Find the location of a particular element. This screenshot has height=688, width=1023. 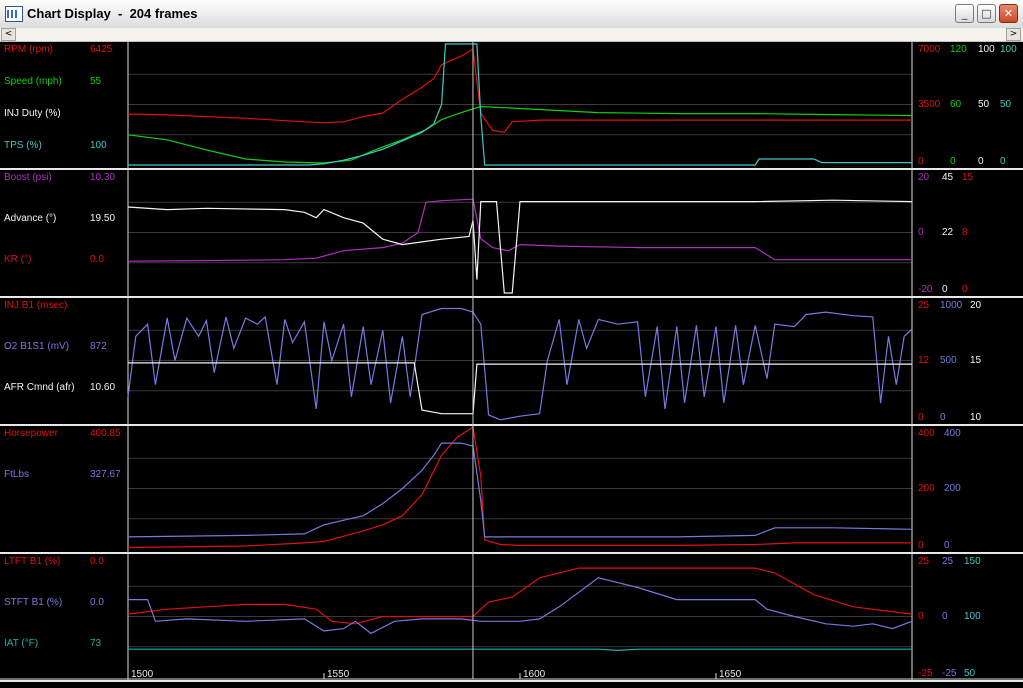

axis-tick-label: 45 is located at coordinates (948, 177).